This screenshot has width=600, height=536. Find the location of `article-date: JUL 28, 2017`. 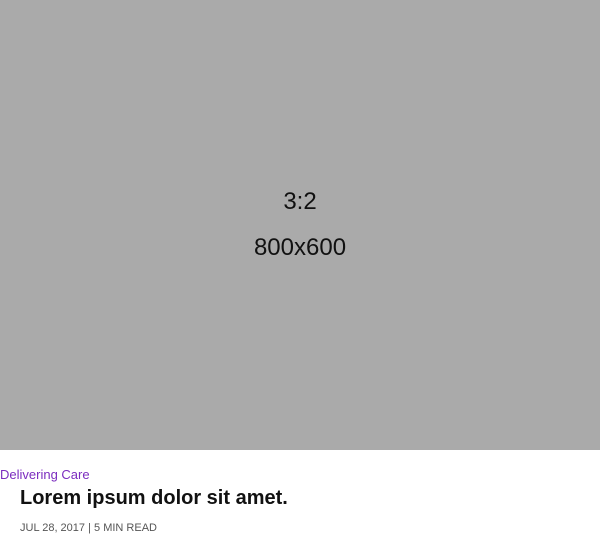

article-date: JUL 28, 2017 is located at coordinates (53, 528).